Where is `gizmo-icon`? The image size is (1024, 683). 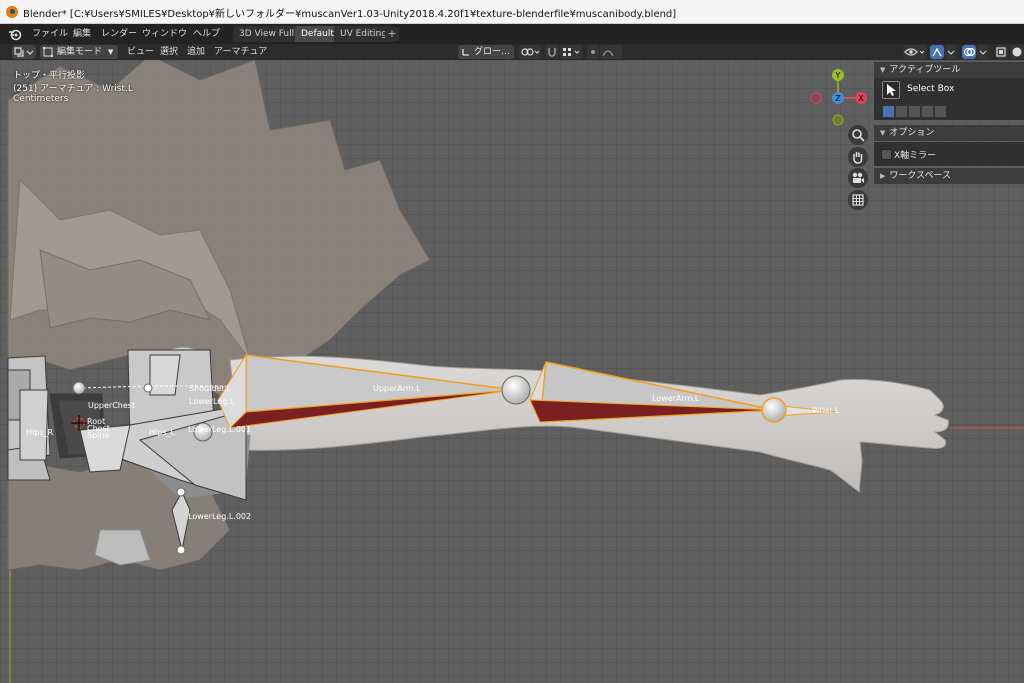
gizmo-icon is located at coordinates (937, 52).